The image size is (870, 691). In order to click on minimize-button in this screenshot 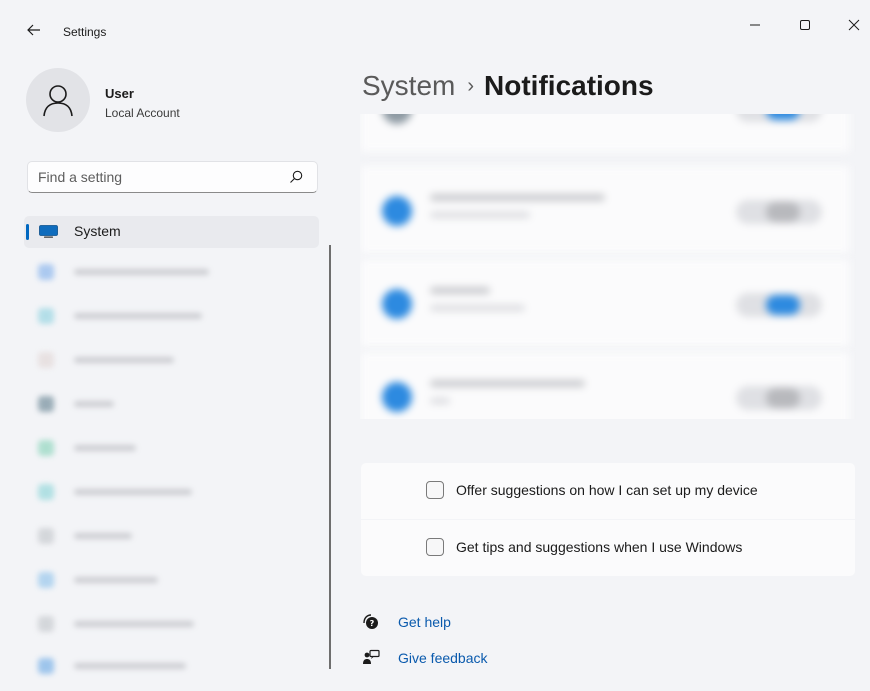, I will do `click(755, 25)`.